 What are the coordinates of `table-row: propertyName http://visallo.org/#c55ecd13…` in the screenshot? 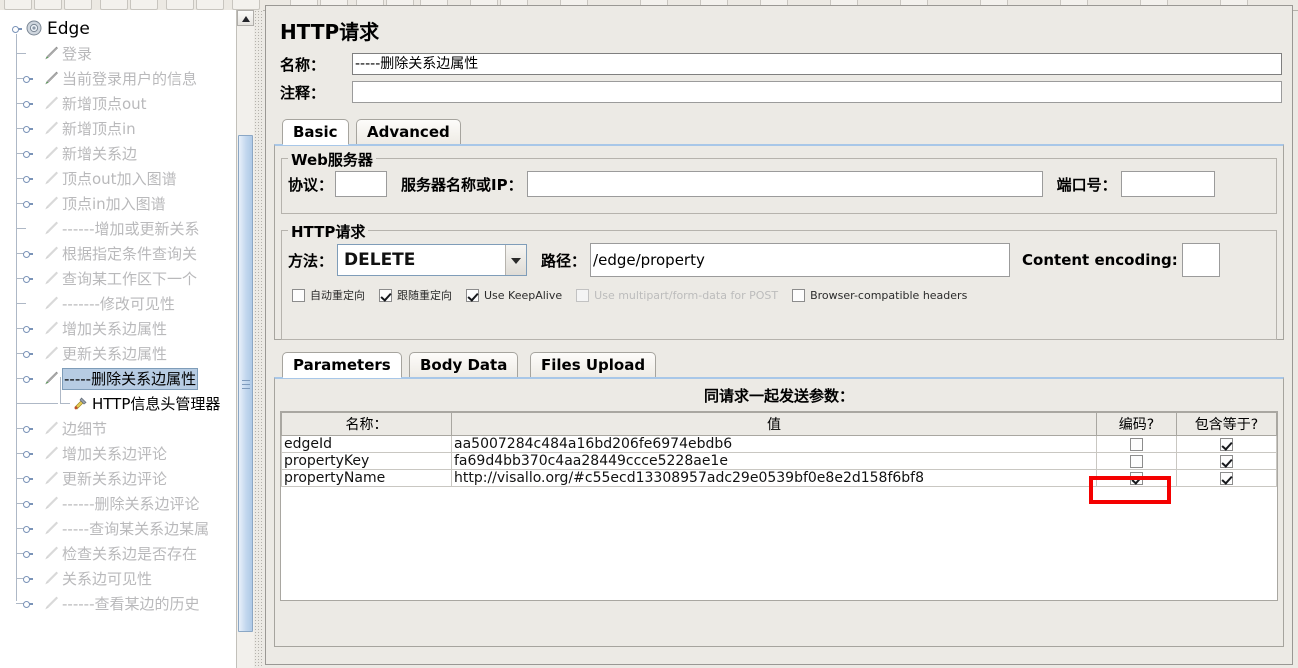 It's located at (779, 478).